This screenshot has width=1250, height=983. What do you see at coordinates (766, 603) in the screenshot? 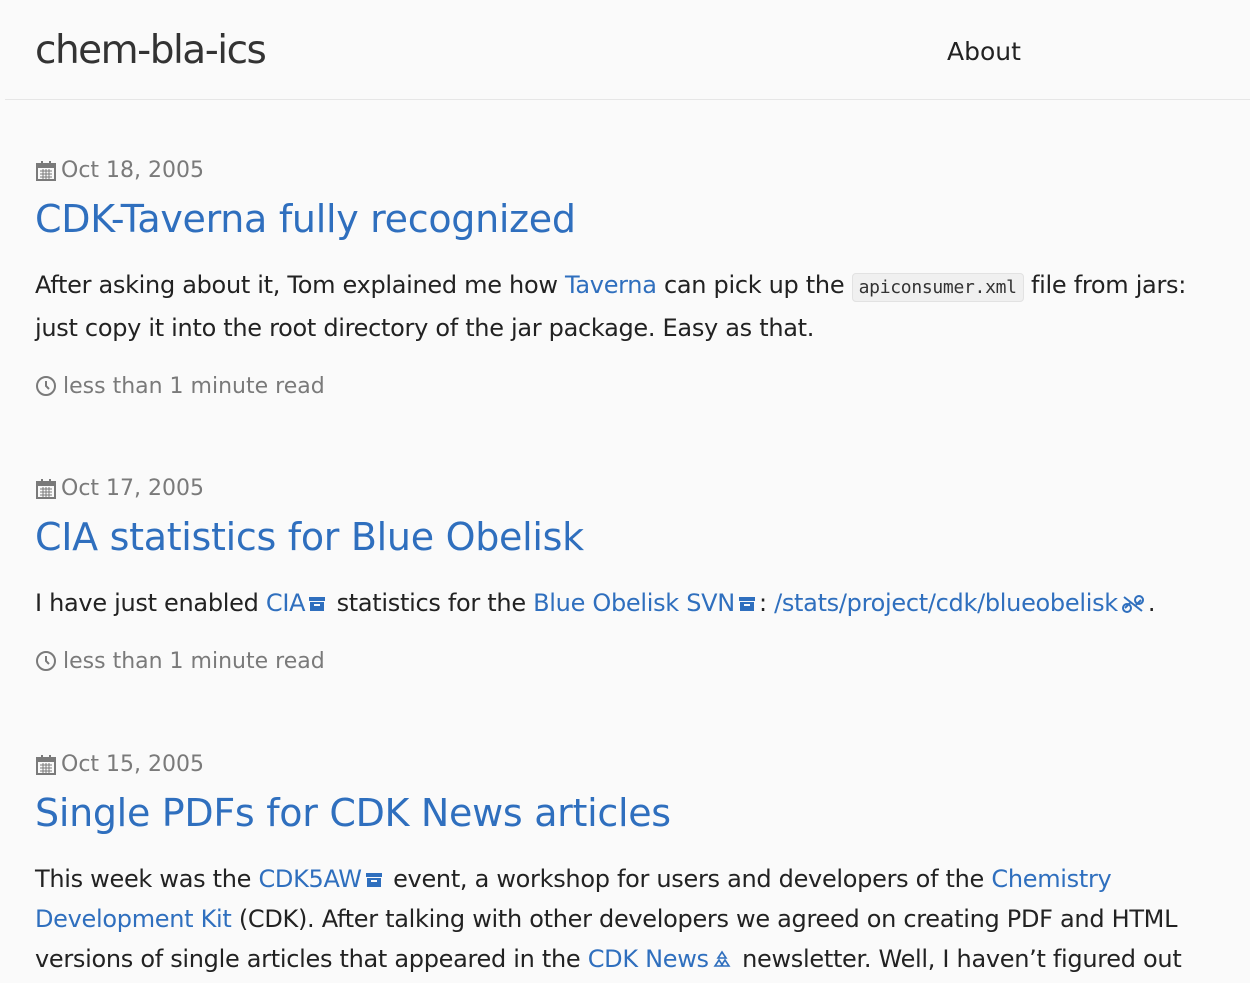
I see `excerpt-text: :` at bounding box center [766, 603].